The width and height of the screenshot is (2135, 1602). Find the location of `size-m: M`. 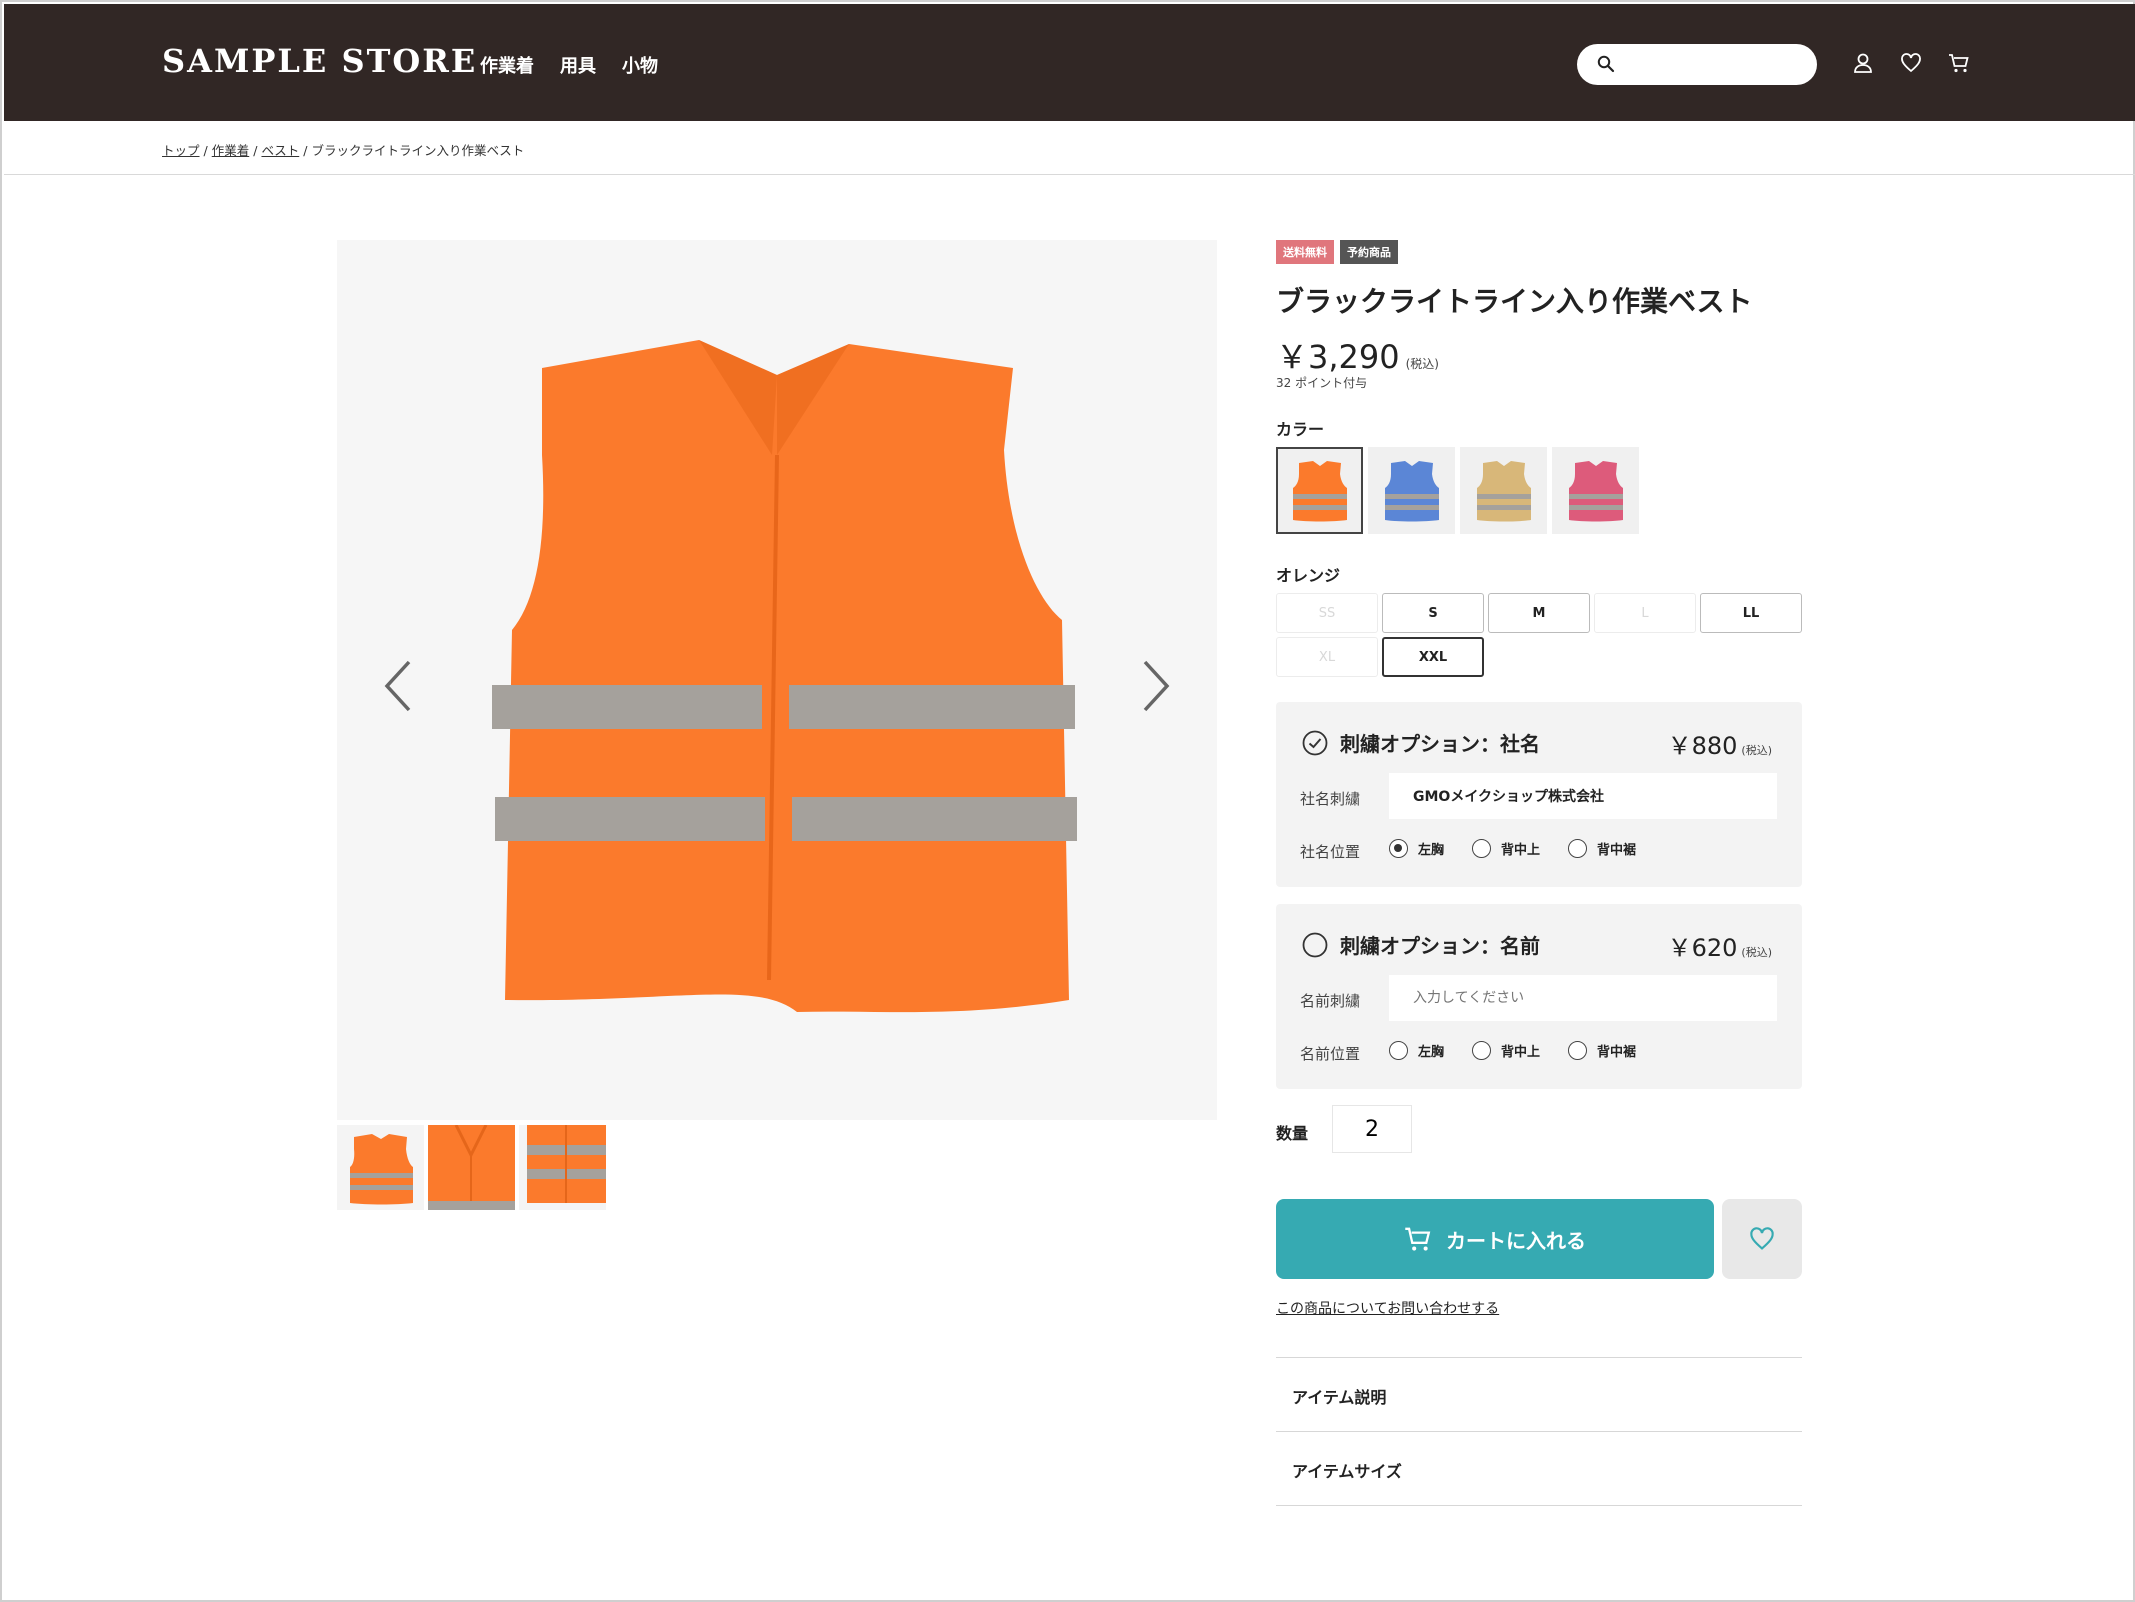

size-m: M is located at coordinates (1539, 613).